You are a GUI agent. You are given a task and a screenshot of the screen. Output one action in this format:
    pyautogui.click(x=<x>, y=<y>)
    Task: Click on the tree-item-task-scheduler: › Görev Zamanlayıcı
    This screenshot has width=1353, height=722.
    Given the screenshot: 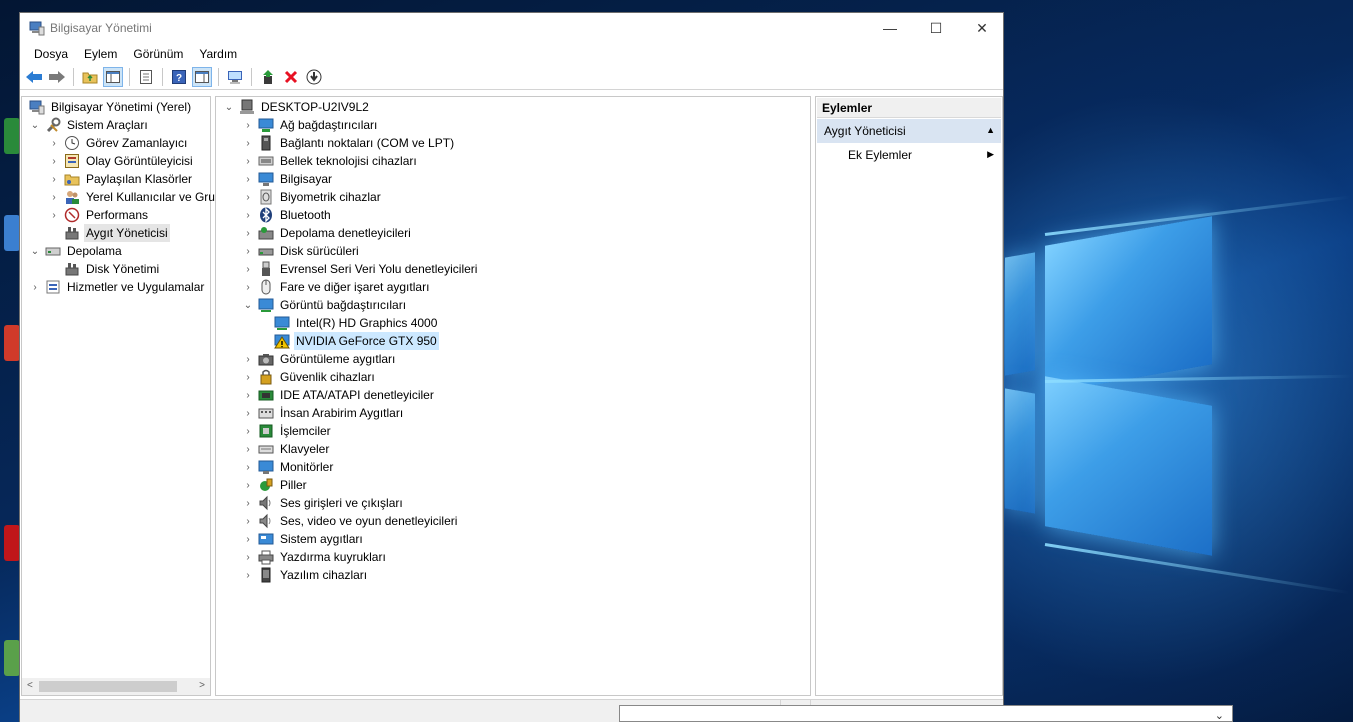 What is the action you would take?
    pyautogui.click(x=118, y=143)
    